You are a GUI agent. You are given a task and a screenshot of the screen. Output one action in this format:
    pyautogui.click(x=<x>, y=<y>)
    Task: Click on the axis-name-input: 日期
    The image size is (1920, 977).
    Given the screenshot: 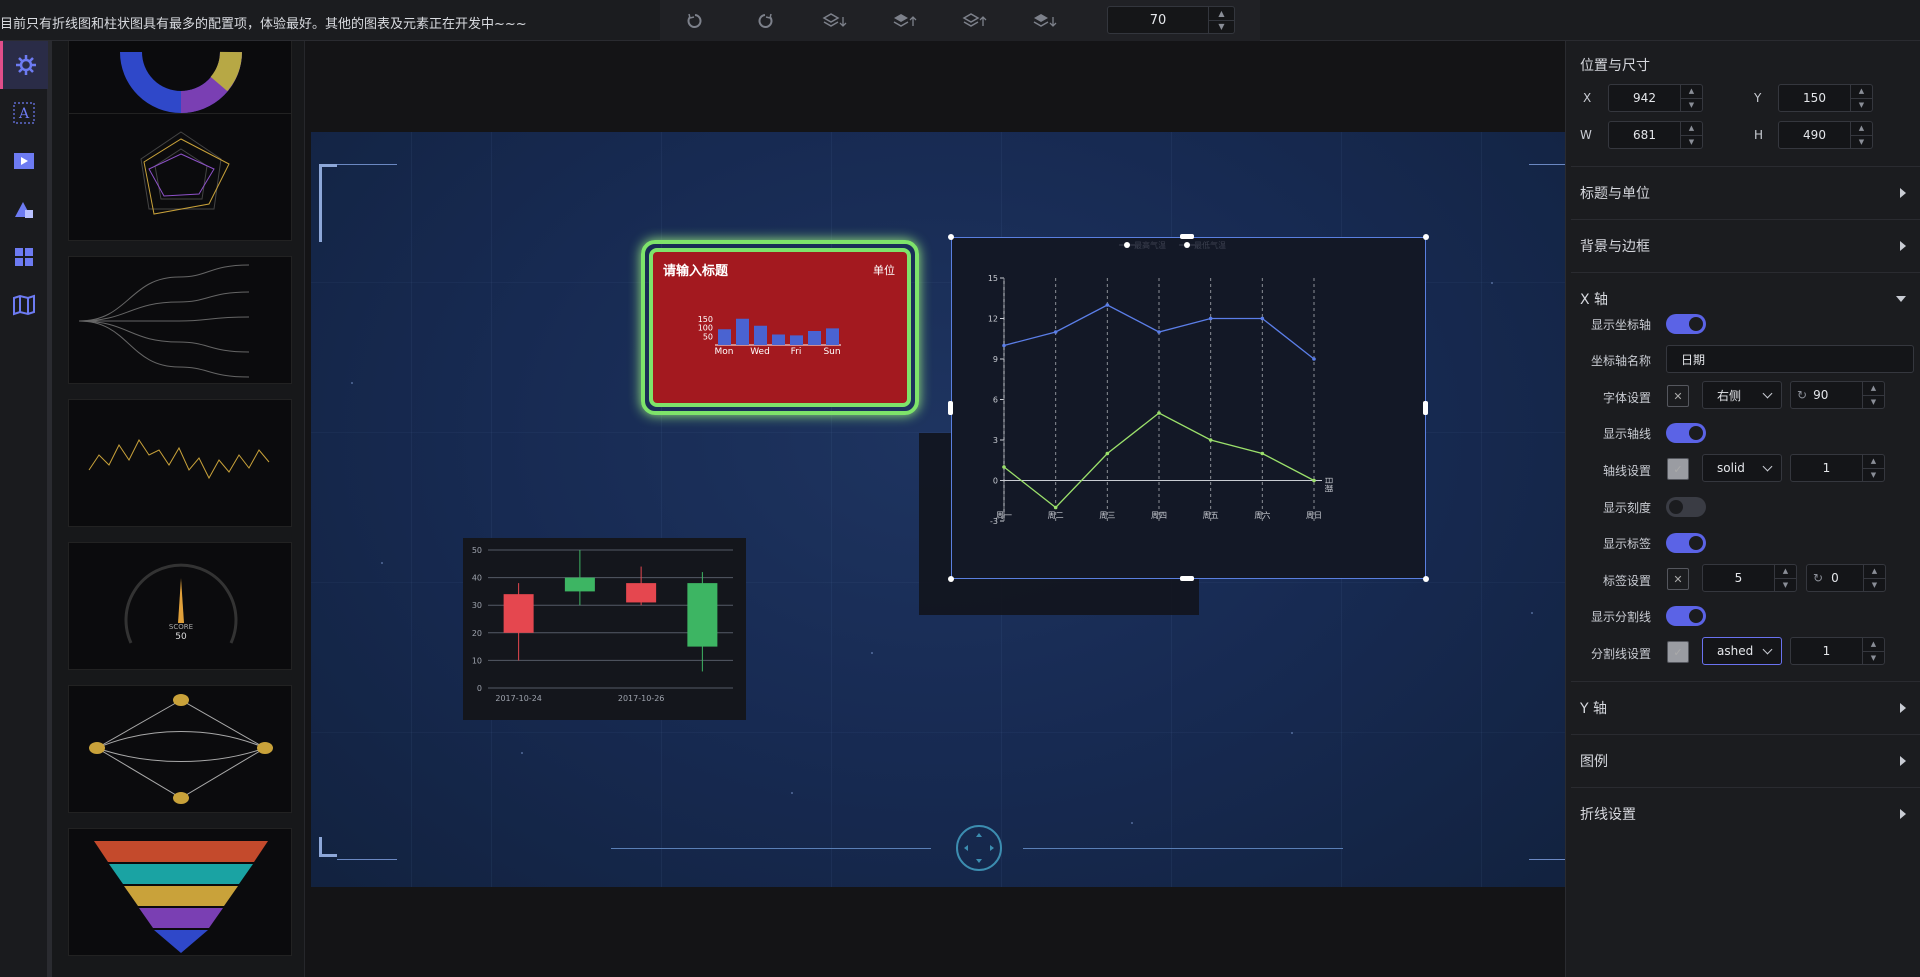 What is the action you would take?
    pyautogui.click(x=1790, y=359)
    